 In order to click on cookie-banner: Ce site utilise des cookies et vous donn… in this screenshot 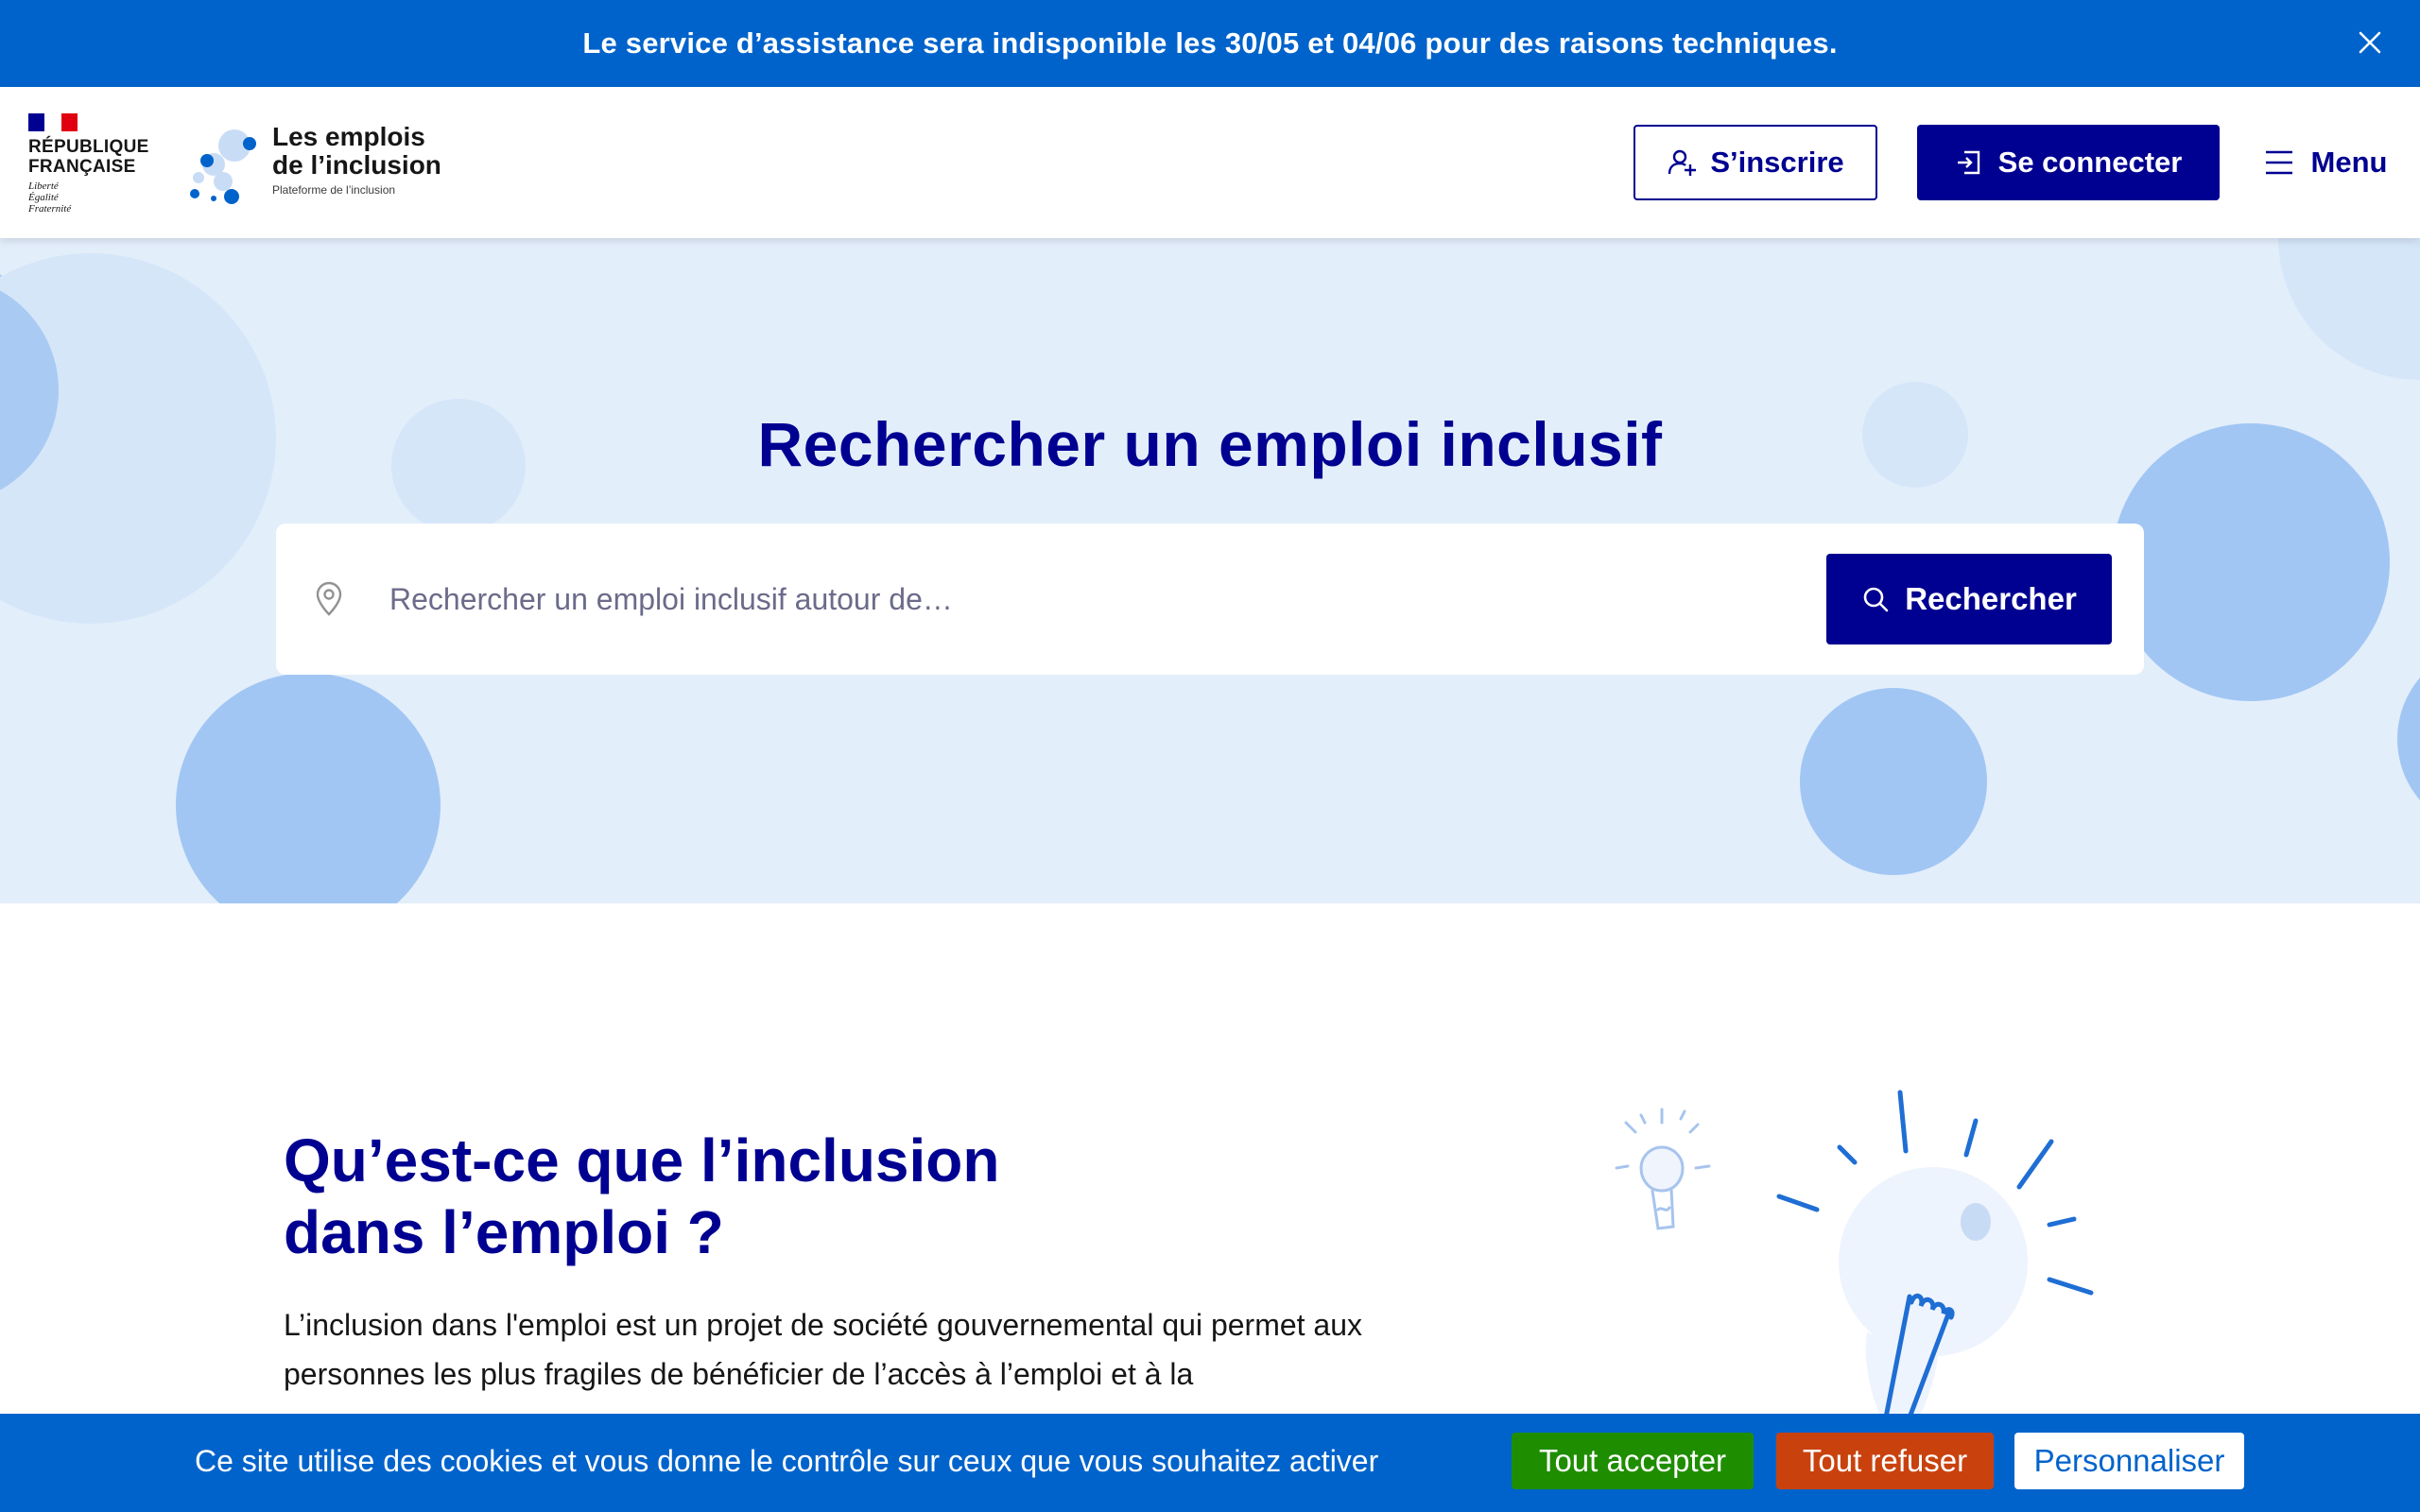, I will do `click(1210, 1463)`.